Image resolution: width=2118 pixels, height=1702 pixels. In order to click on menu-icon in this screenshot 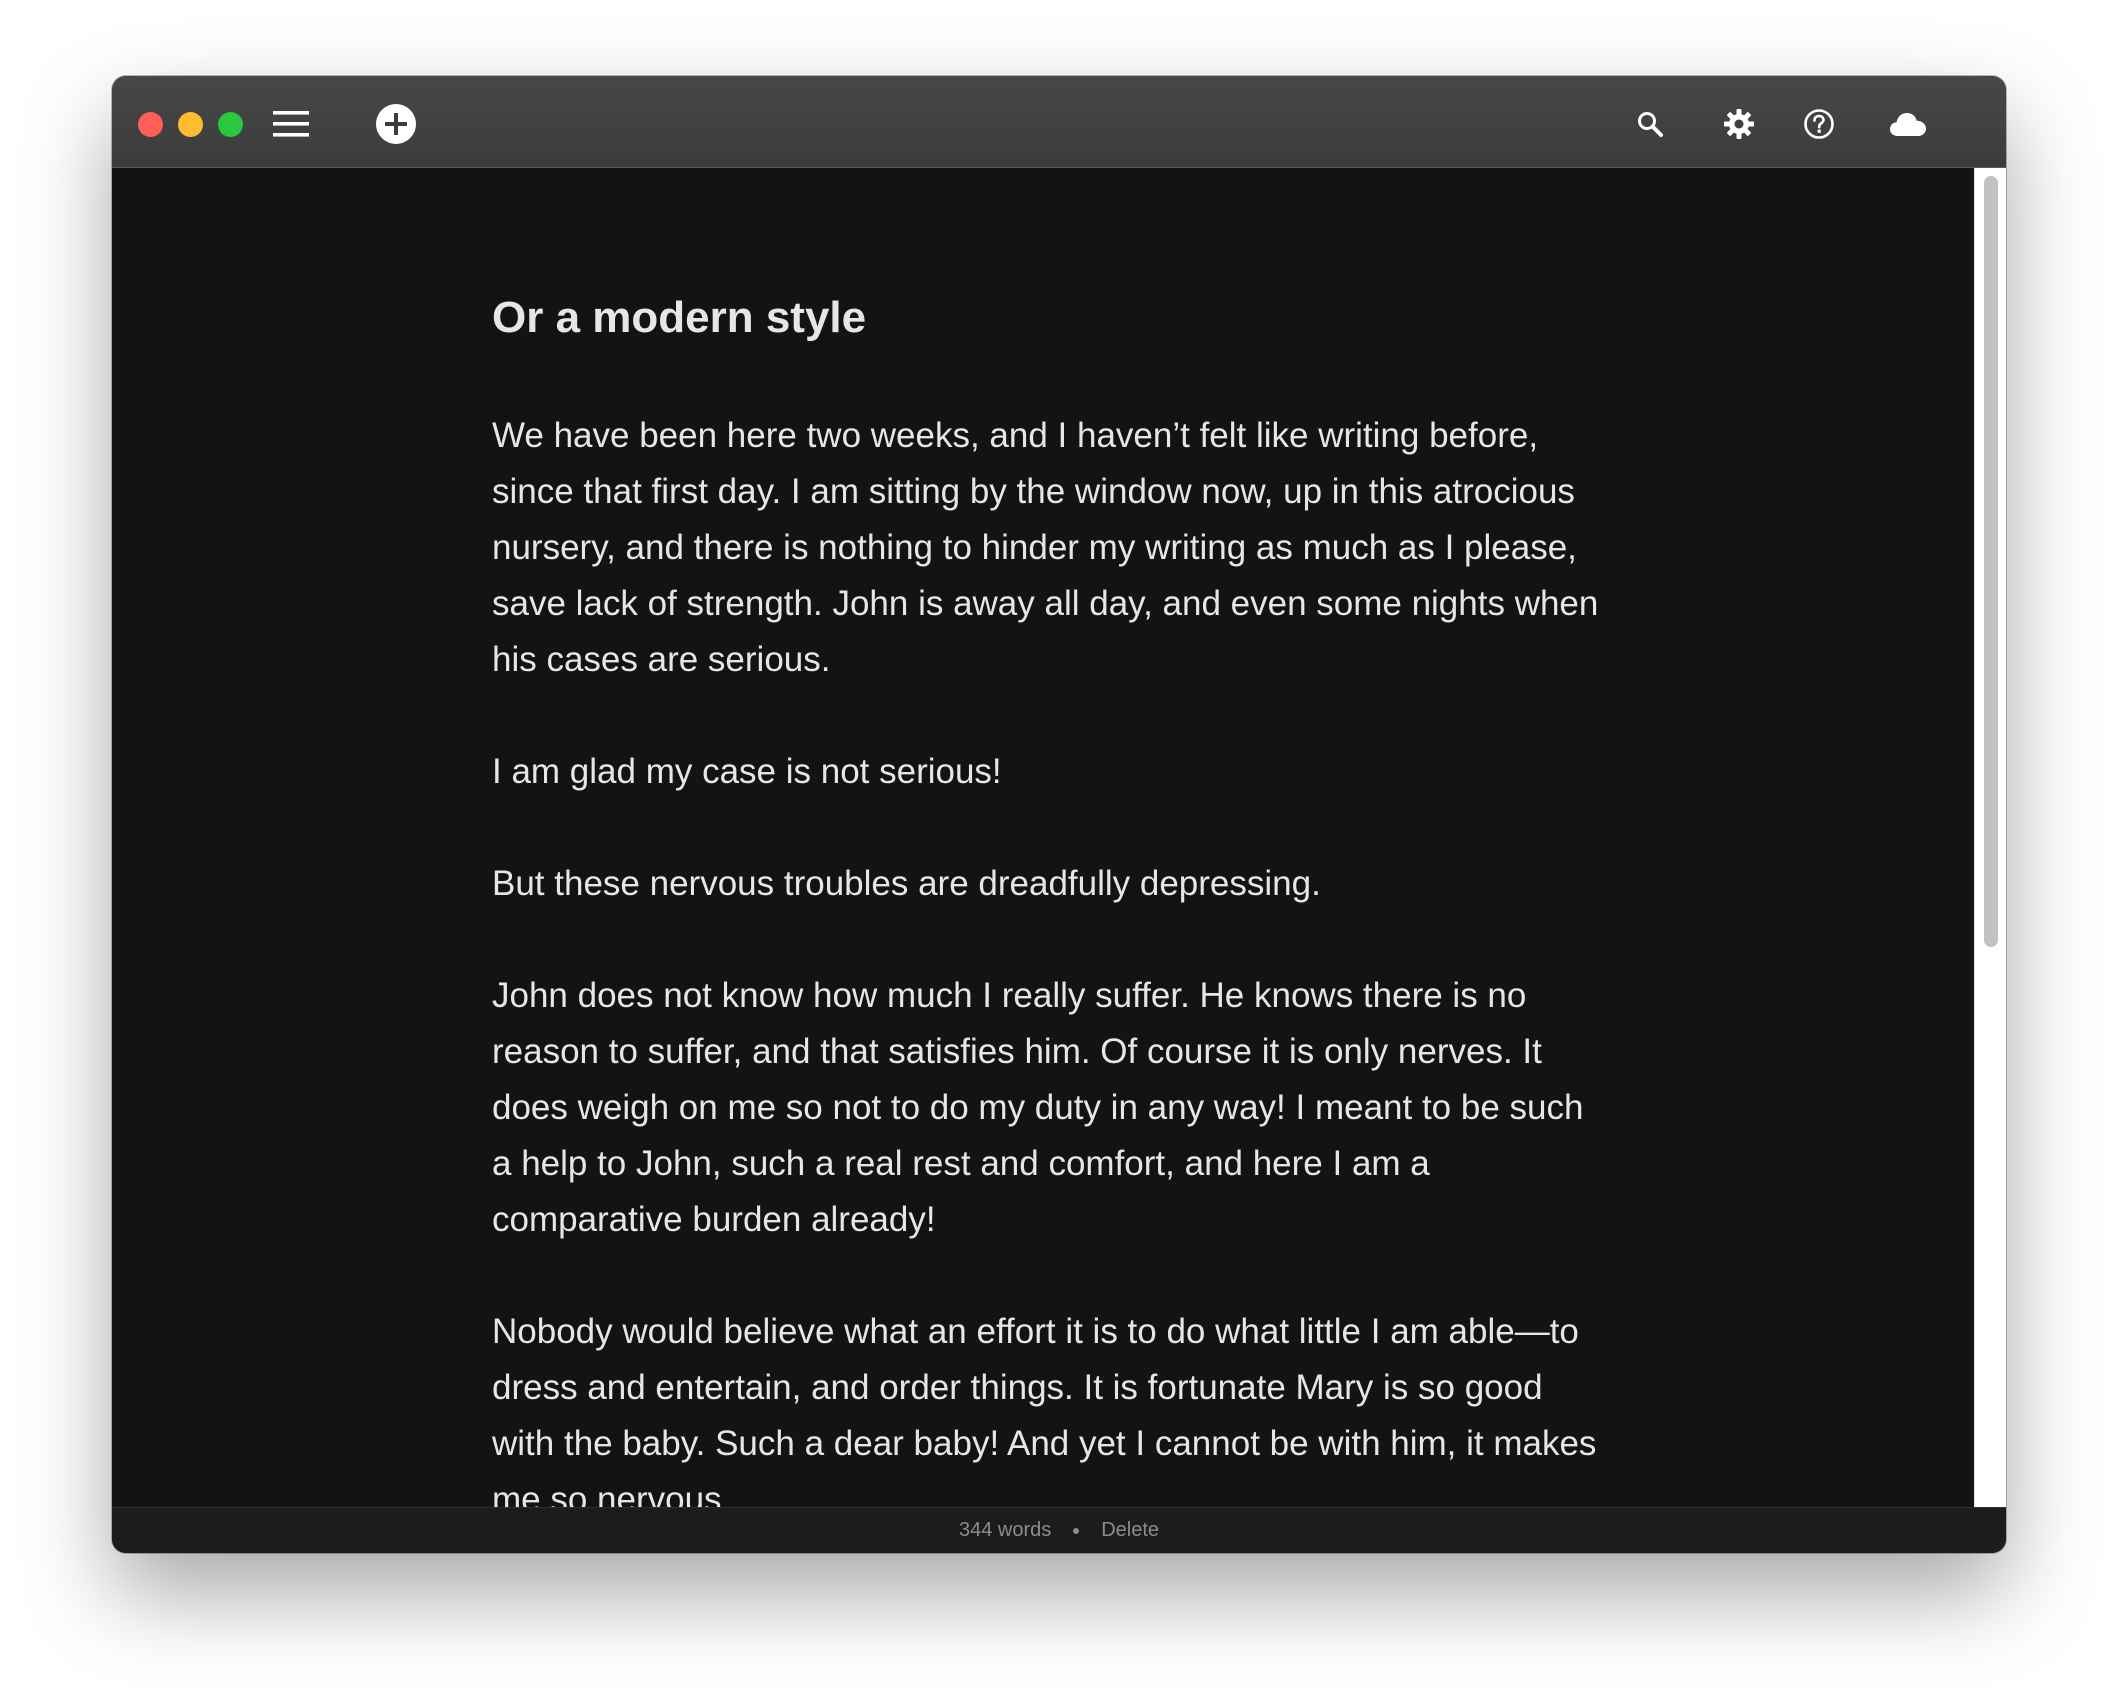, I will do `click(291, 124)`.